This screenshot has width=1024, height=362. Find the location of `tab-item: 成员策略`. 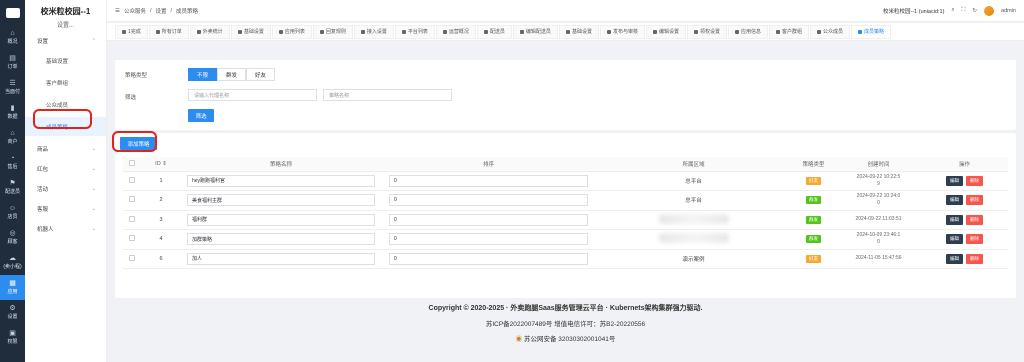

tab-item: 成员策略 is located at coordinates (871, 31).